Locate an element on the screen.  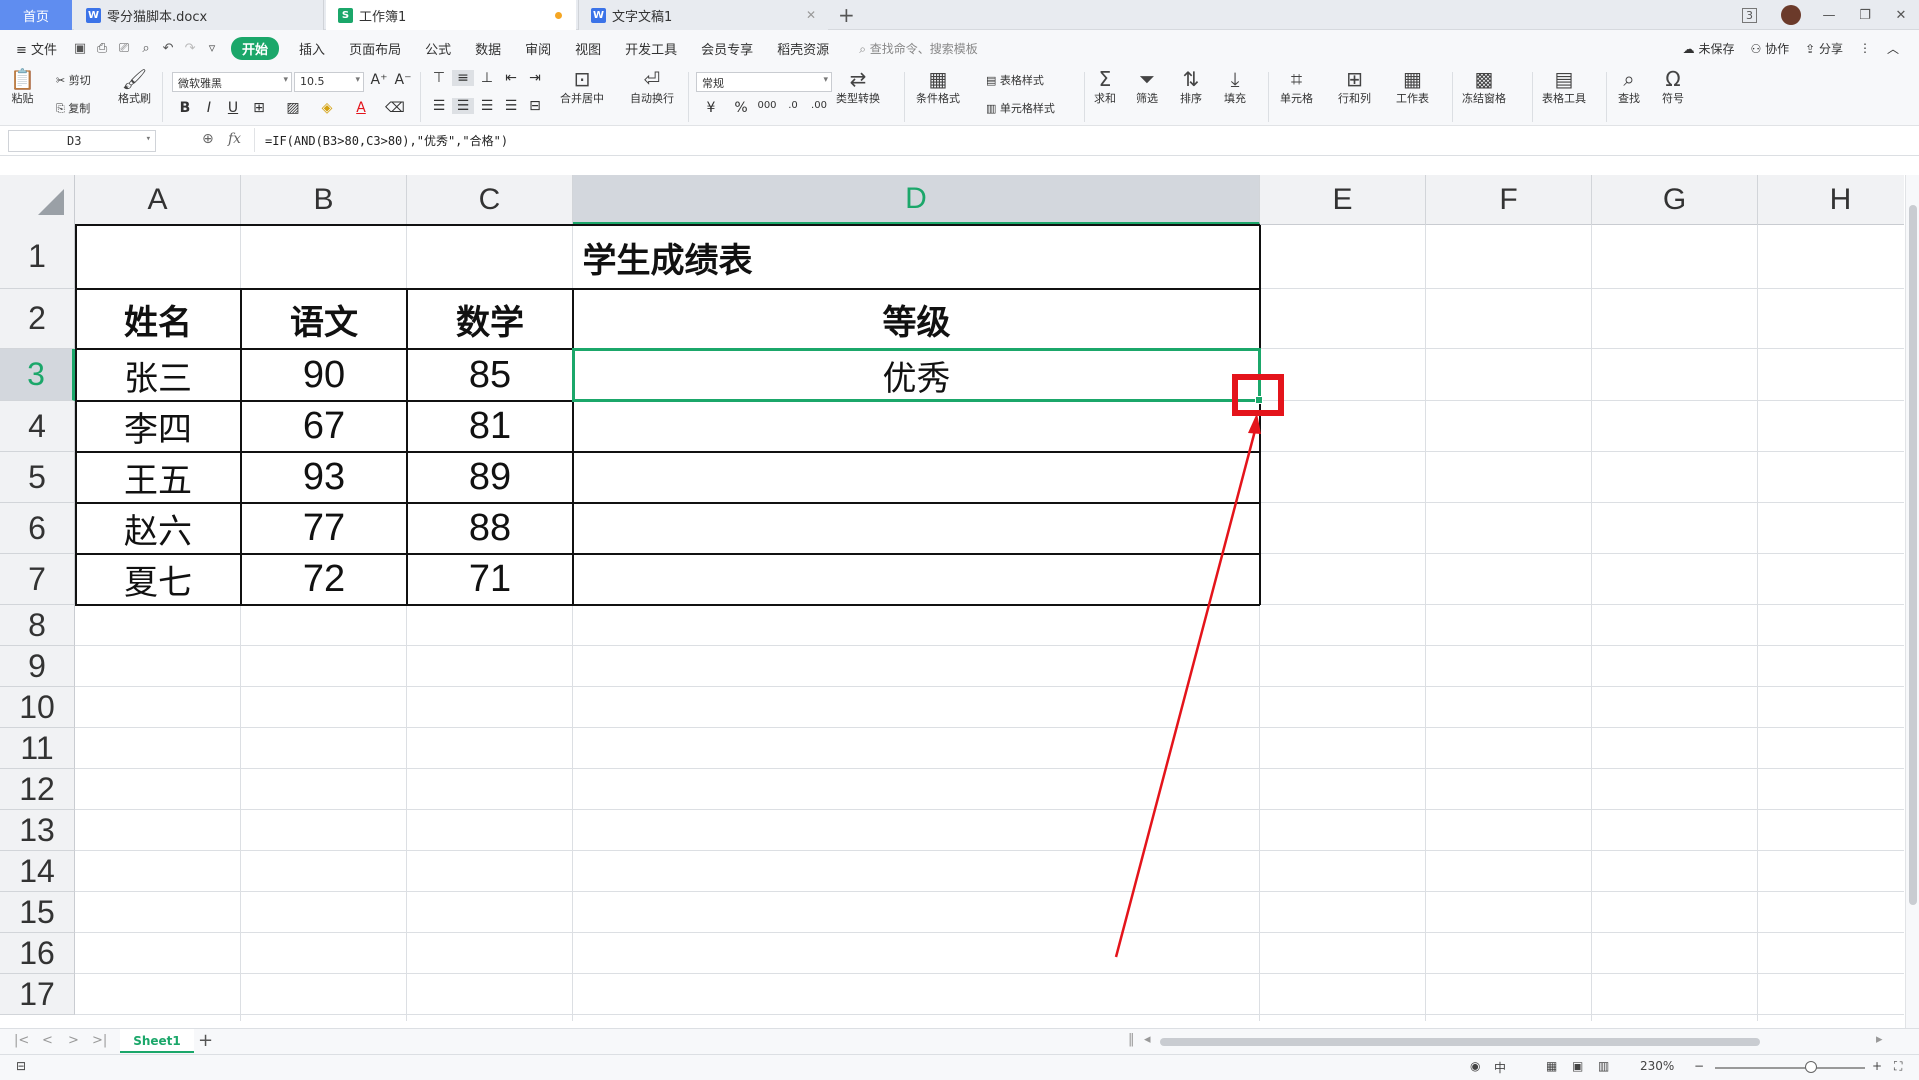
scroll-left-icon: ◂ is located at coordinates (1147, 1039).